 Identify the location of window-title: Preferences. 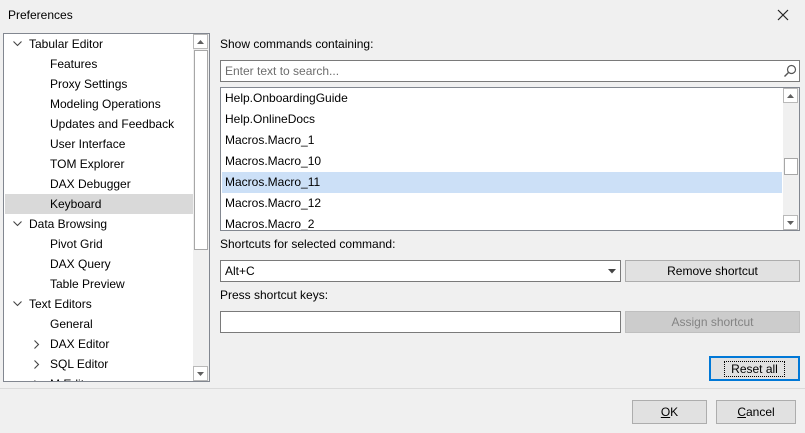
(40, 15).